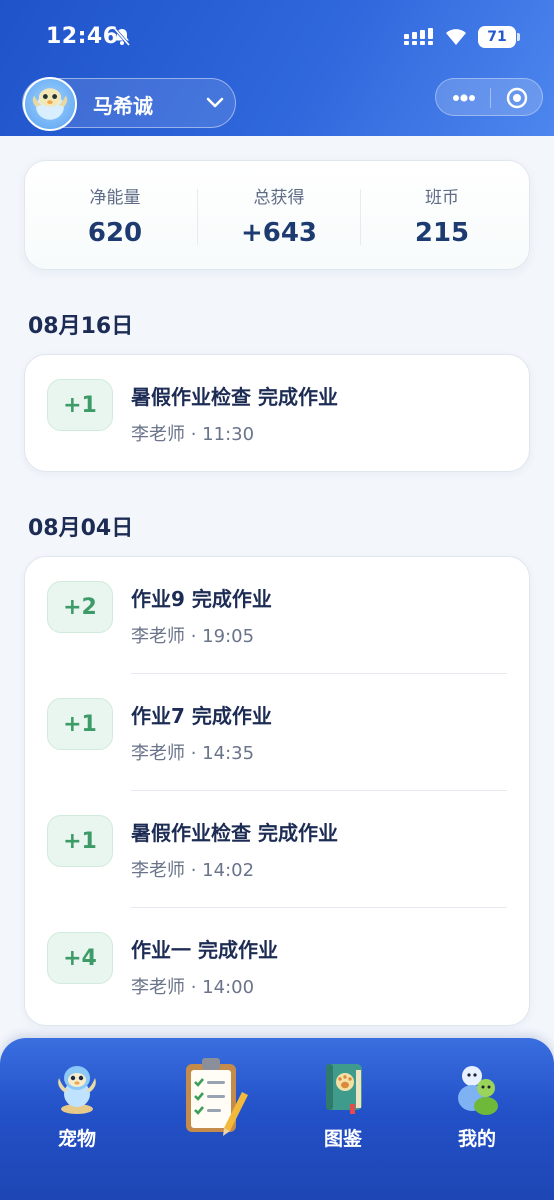 The image size is (554, 1200). I want to click on list-item: +4 作业一 完成作业 李老师 · 14:00, so click(277, 966).